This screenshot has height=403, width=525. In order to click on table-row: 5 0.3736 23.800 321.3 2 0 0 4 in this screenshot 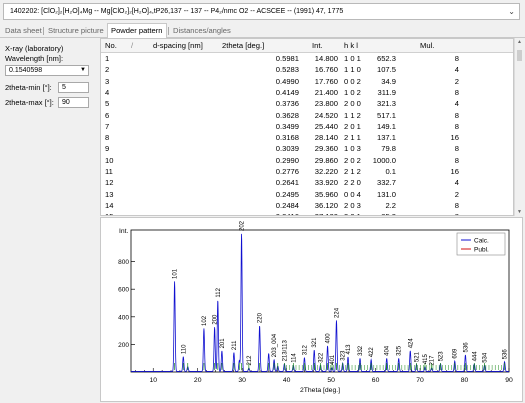, I will do `click(307, 103)`.